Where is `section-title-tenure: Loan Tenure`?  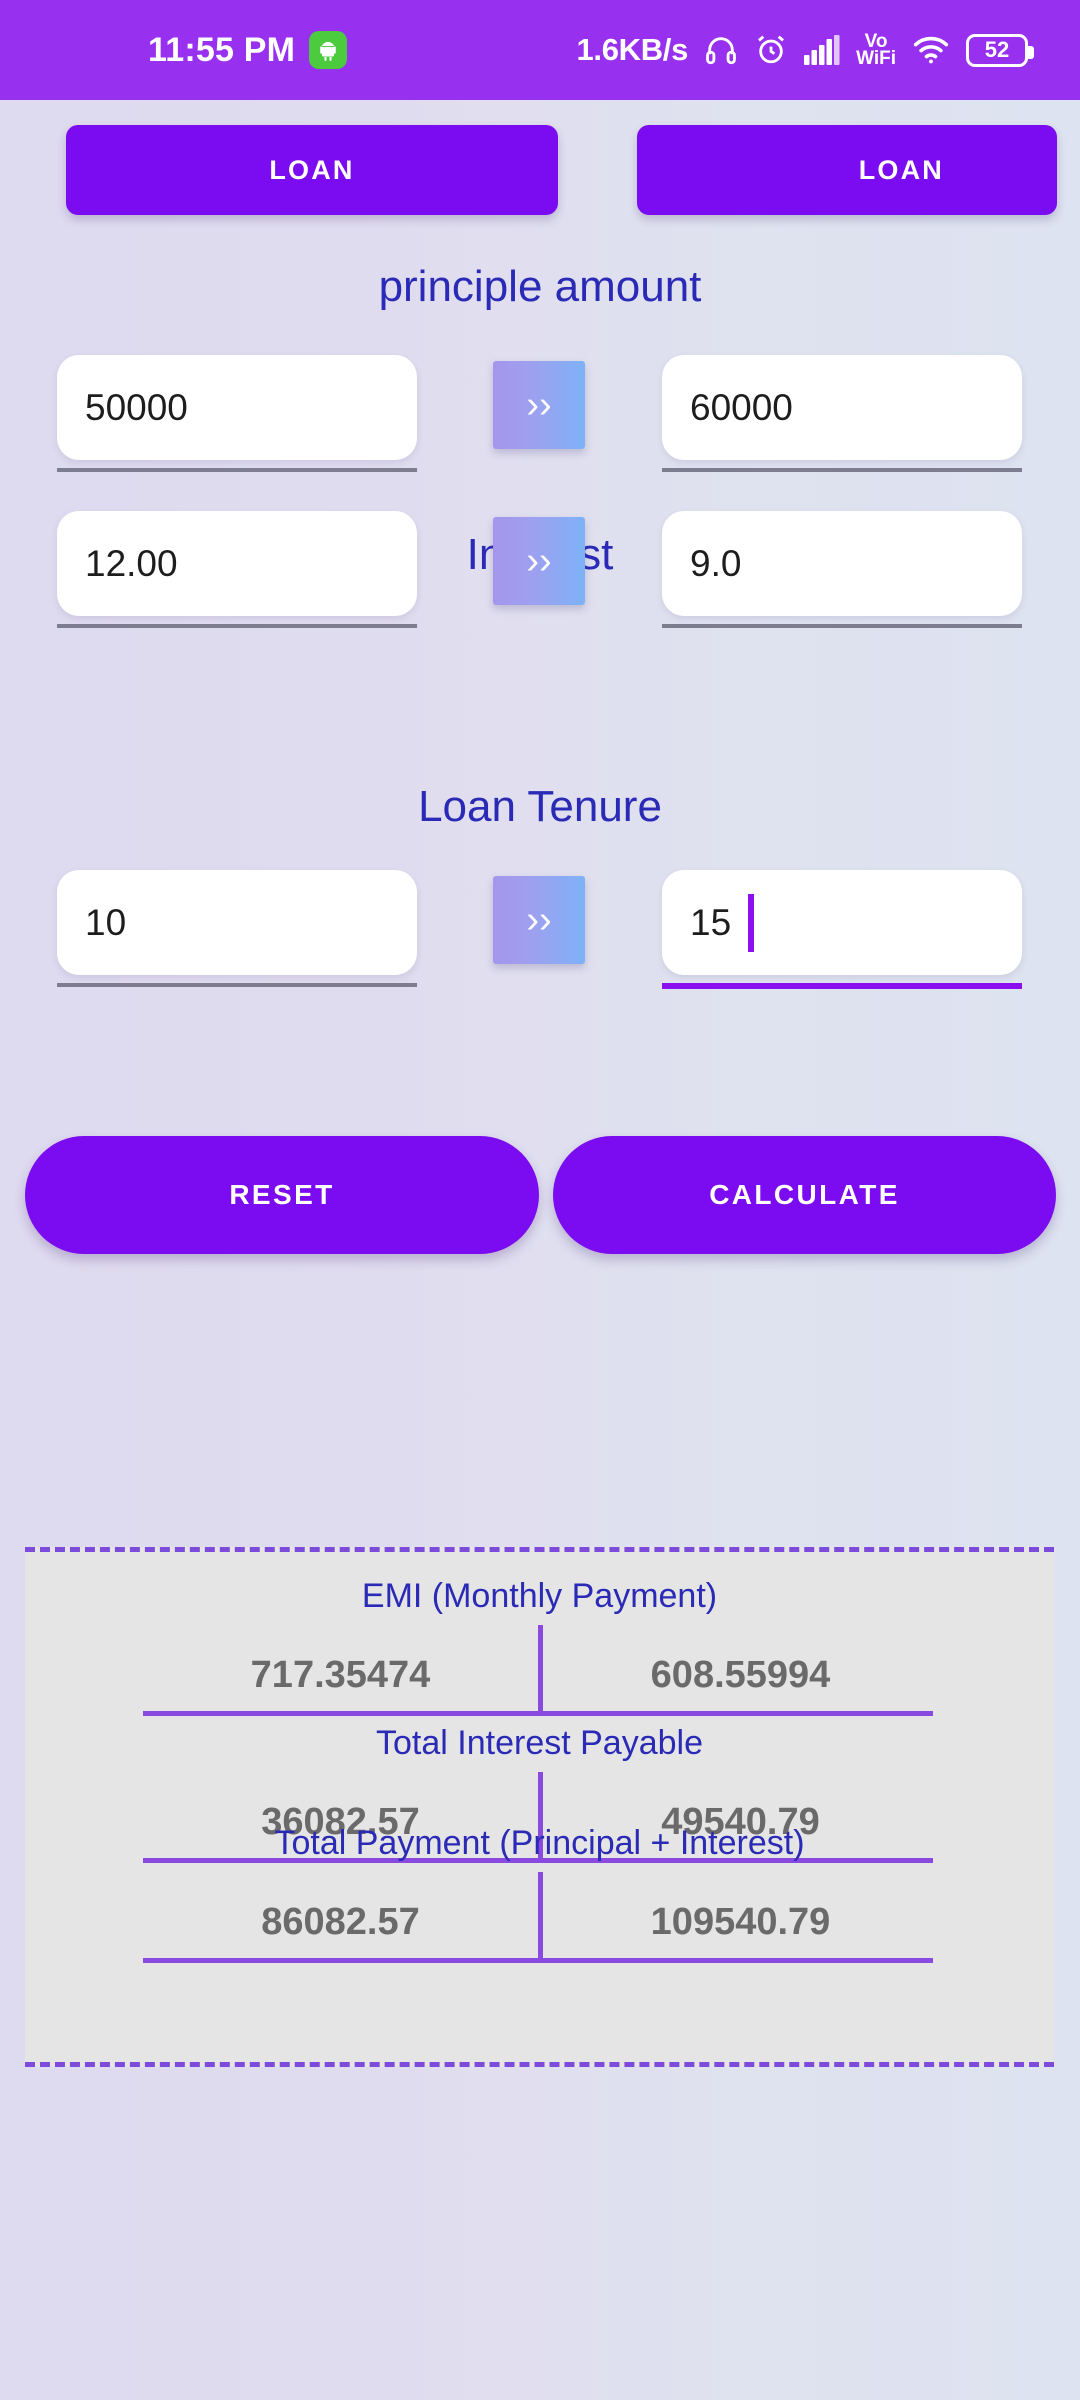
section-title-tenure: Loan Tenure is located at coordinates (540, 806).